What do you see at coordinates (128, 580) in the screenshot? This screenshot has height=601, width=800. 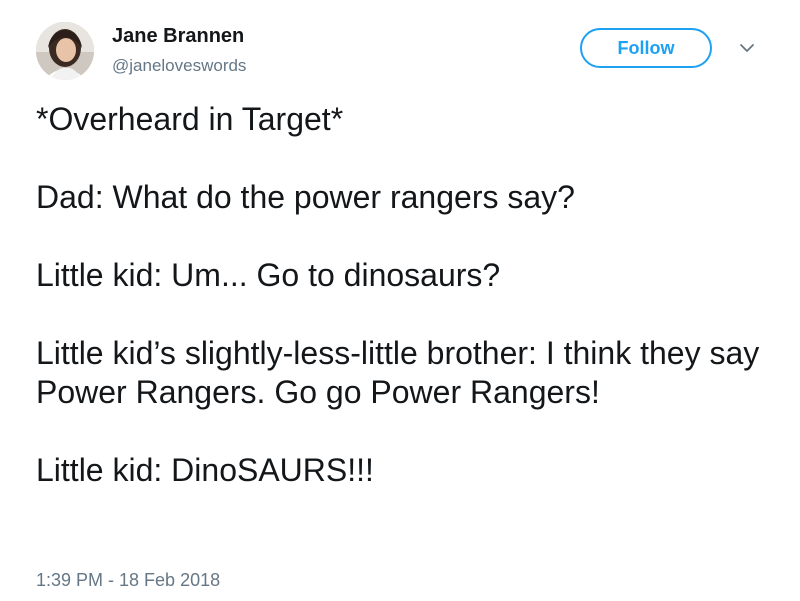 I see `timestamp: 1:39 PM - 18 Feb 2018` at bounding box center [128, 580].